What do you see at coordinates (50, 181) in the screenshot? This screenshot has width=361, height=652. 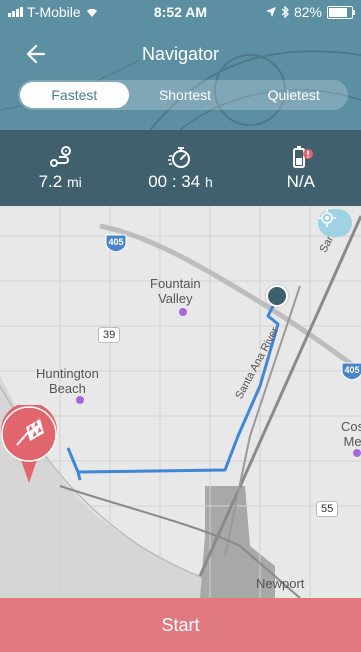 I see `distance-number: 7.2` at bounding box center [50, 181].